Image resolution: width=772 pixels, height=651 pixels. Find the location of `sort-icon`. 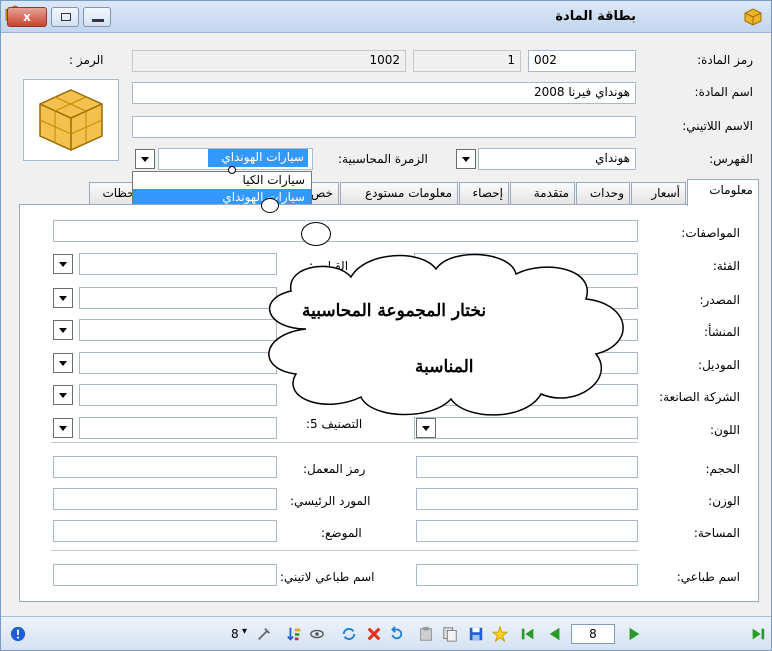

sort-icon is located at coordinates (294, 634).